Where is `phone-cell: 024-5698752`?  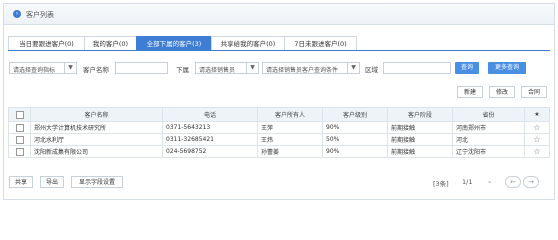 phone-cell: 024-5698752 is located at coordinates (210, 151).